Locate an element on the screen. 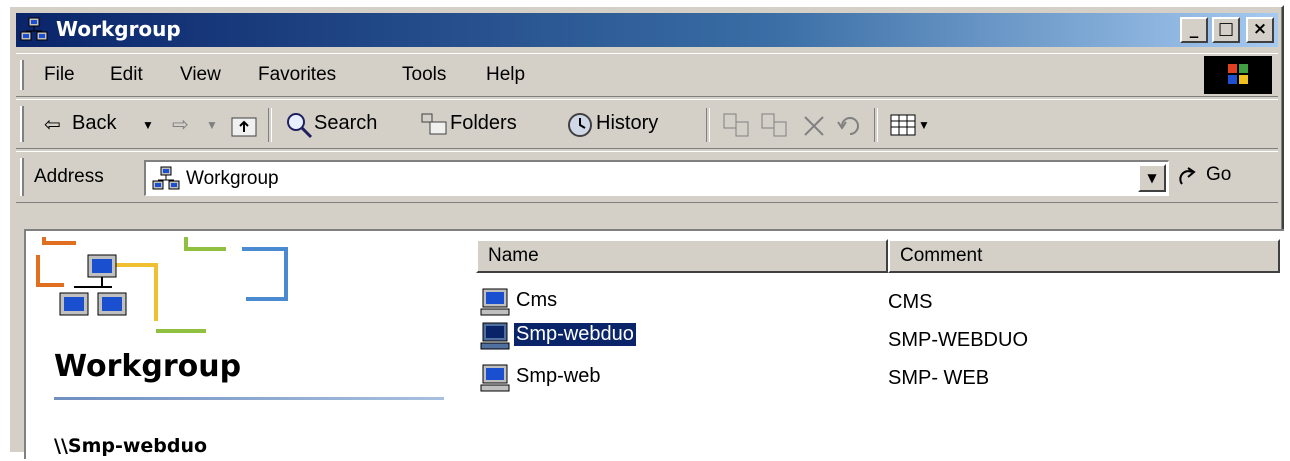 This screenshot has width=1290, height=461. search-icon is located at coordinates (299, 125).